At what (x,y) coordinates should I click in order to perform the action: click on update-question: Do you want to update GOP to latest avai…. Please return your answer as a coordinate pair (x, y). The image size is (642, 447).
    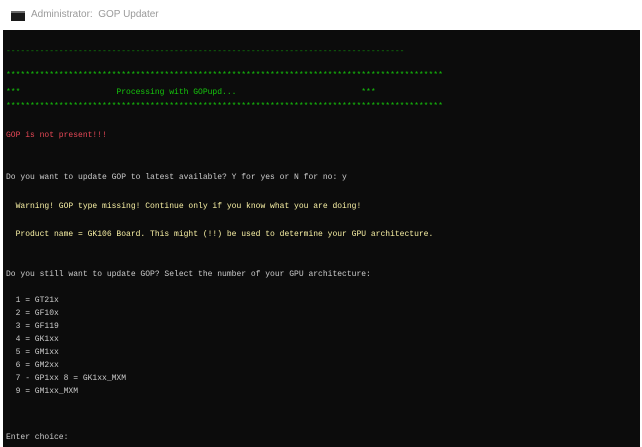
    Looking at the image, I should click on (176, 177).